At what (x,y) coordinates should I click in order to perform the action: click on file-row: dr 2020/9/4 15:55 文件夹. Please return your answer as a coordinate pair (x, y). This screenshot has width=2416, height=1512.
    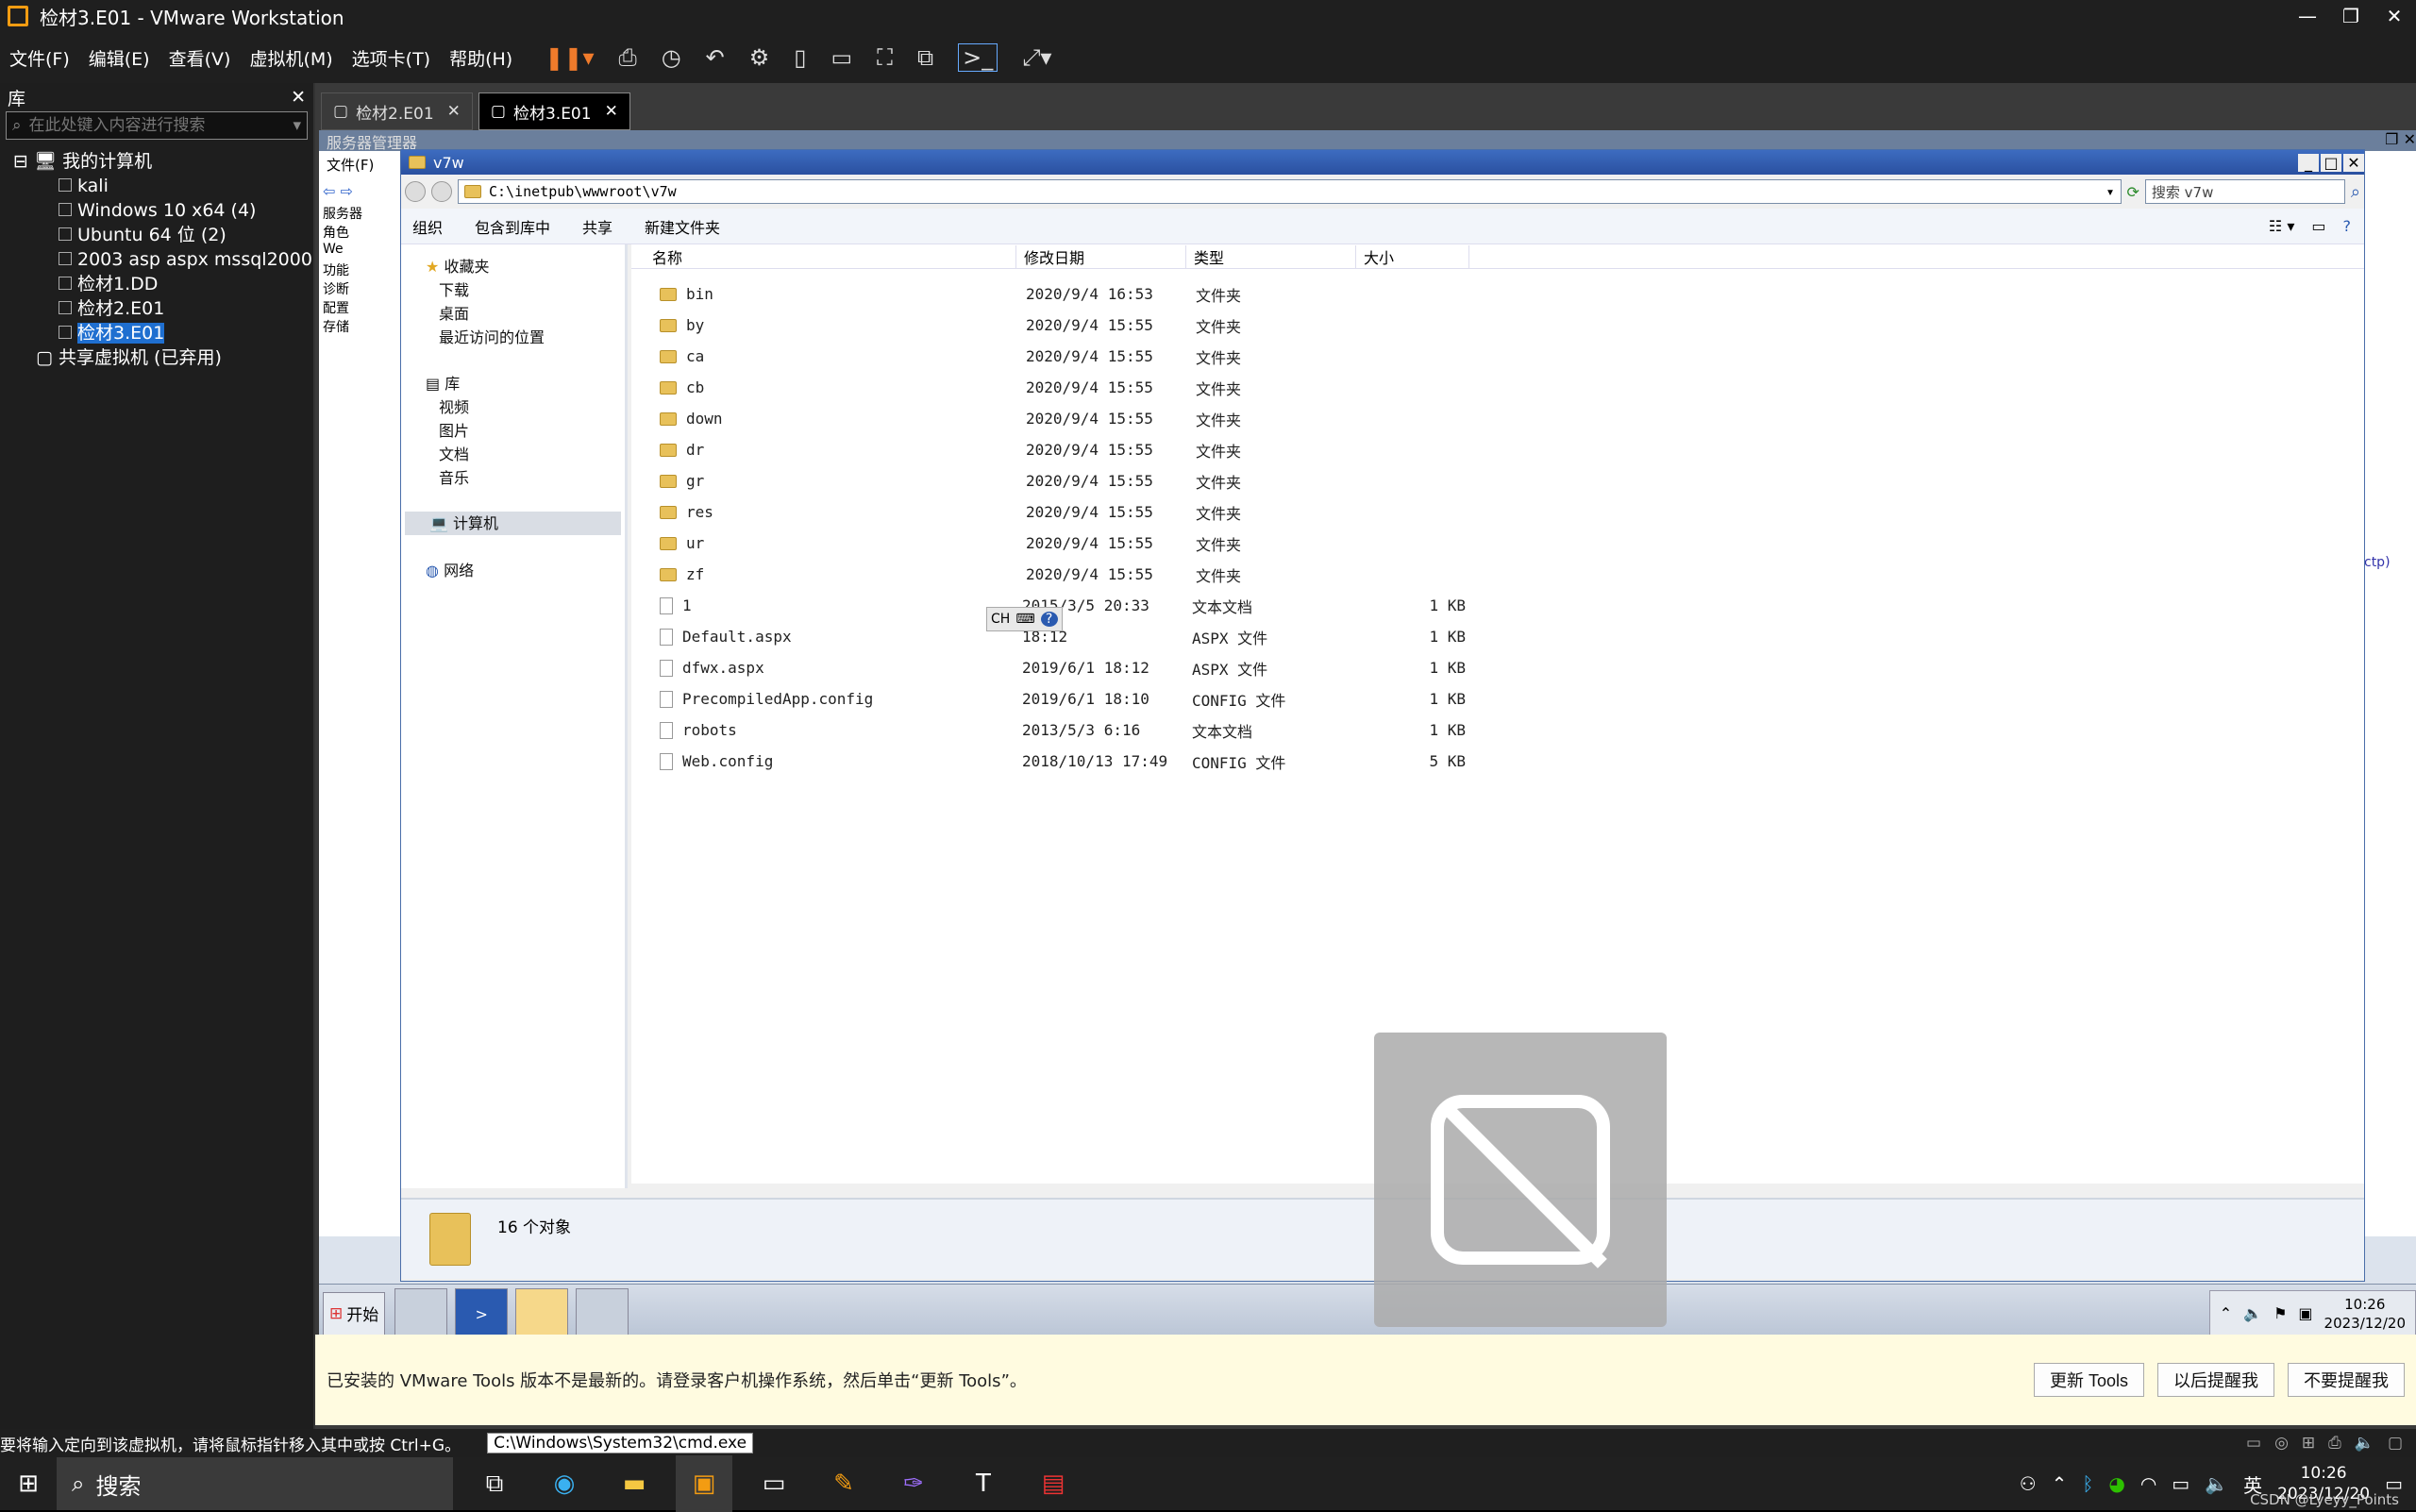
    Looking at the image, I should click on (1497, 449).